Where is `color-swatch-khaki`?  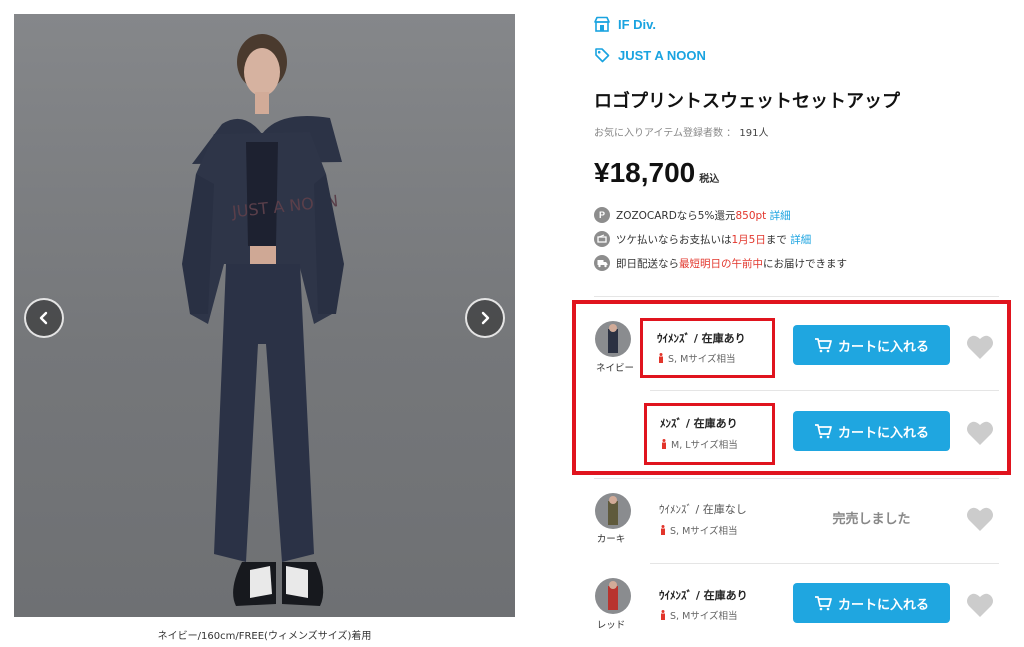
color-swatch-khaki is located at coordinates (613, 511).